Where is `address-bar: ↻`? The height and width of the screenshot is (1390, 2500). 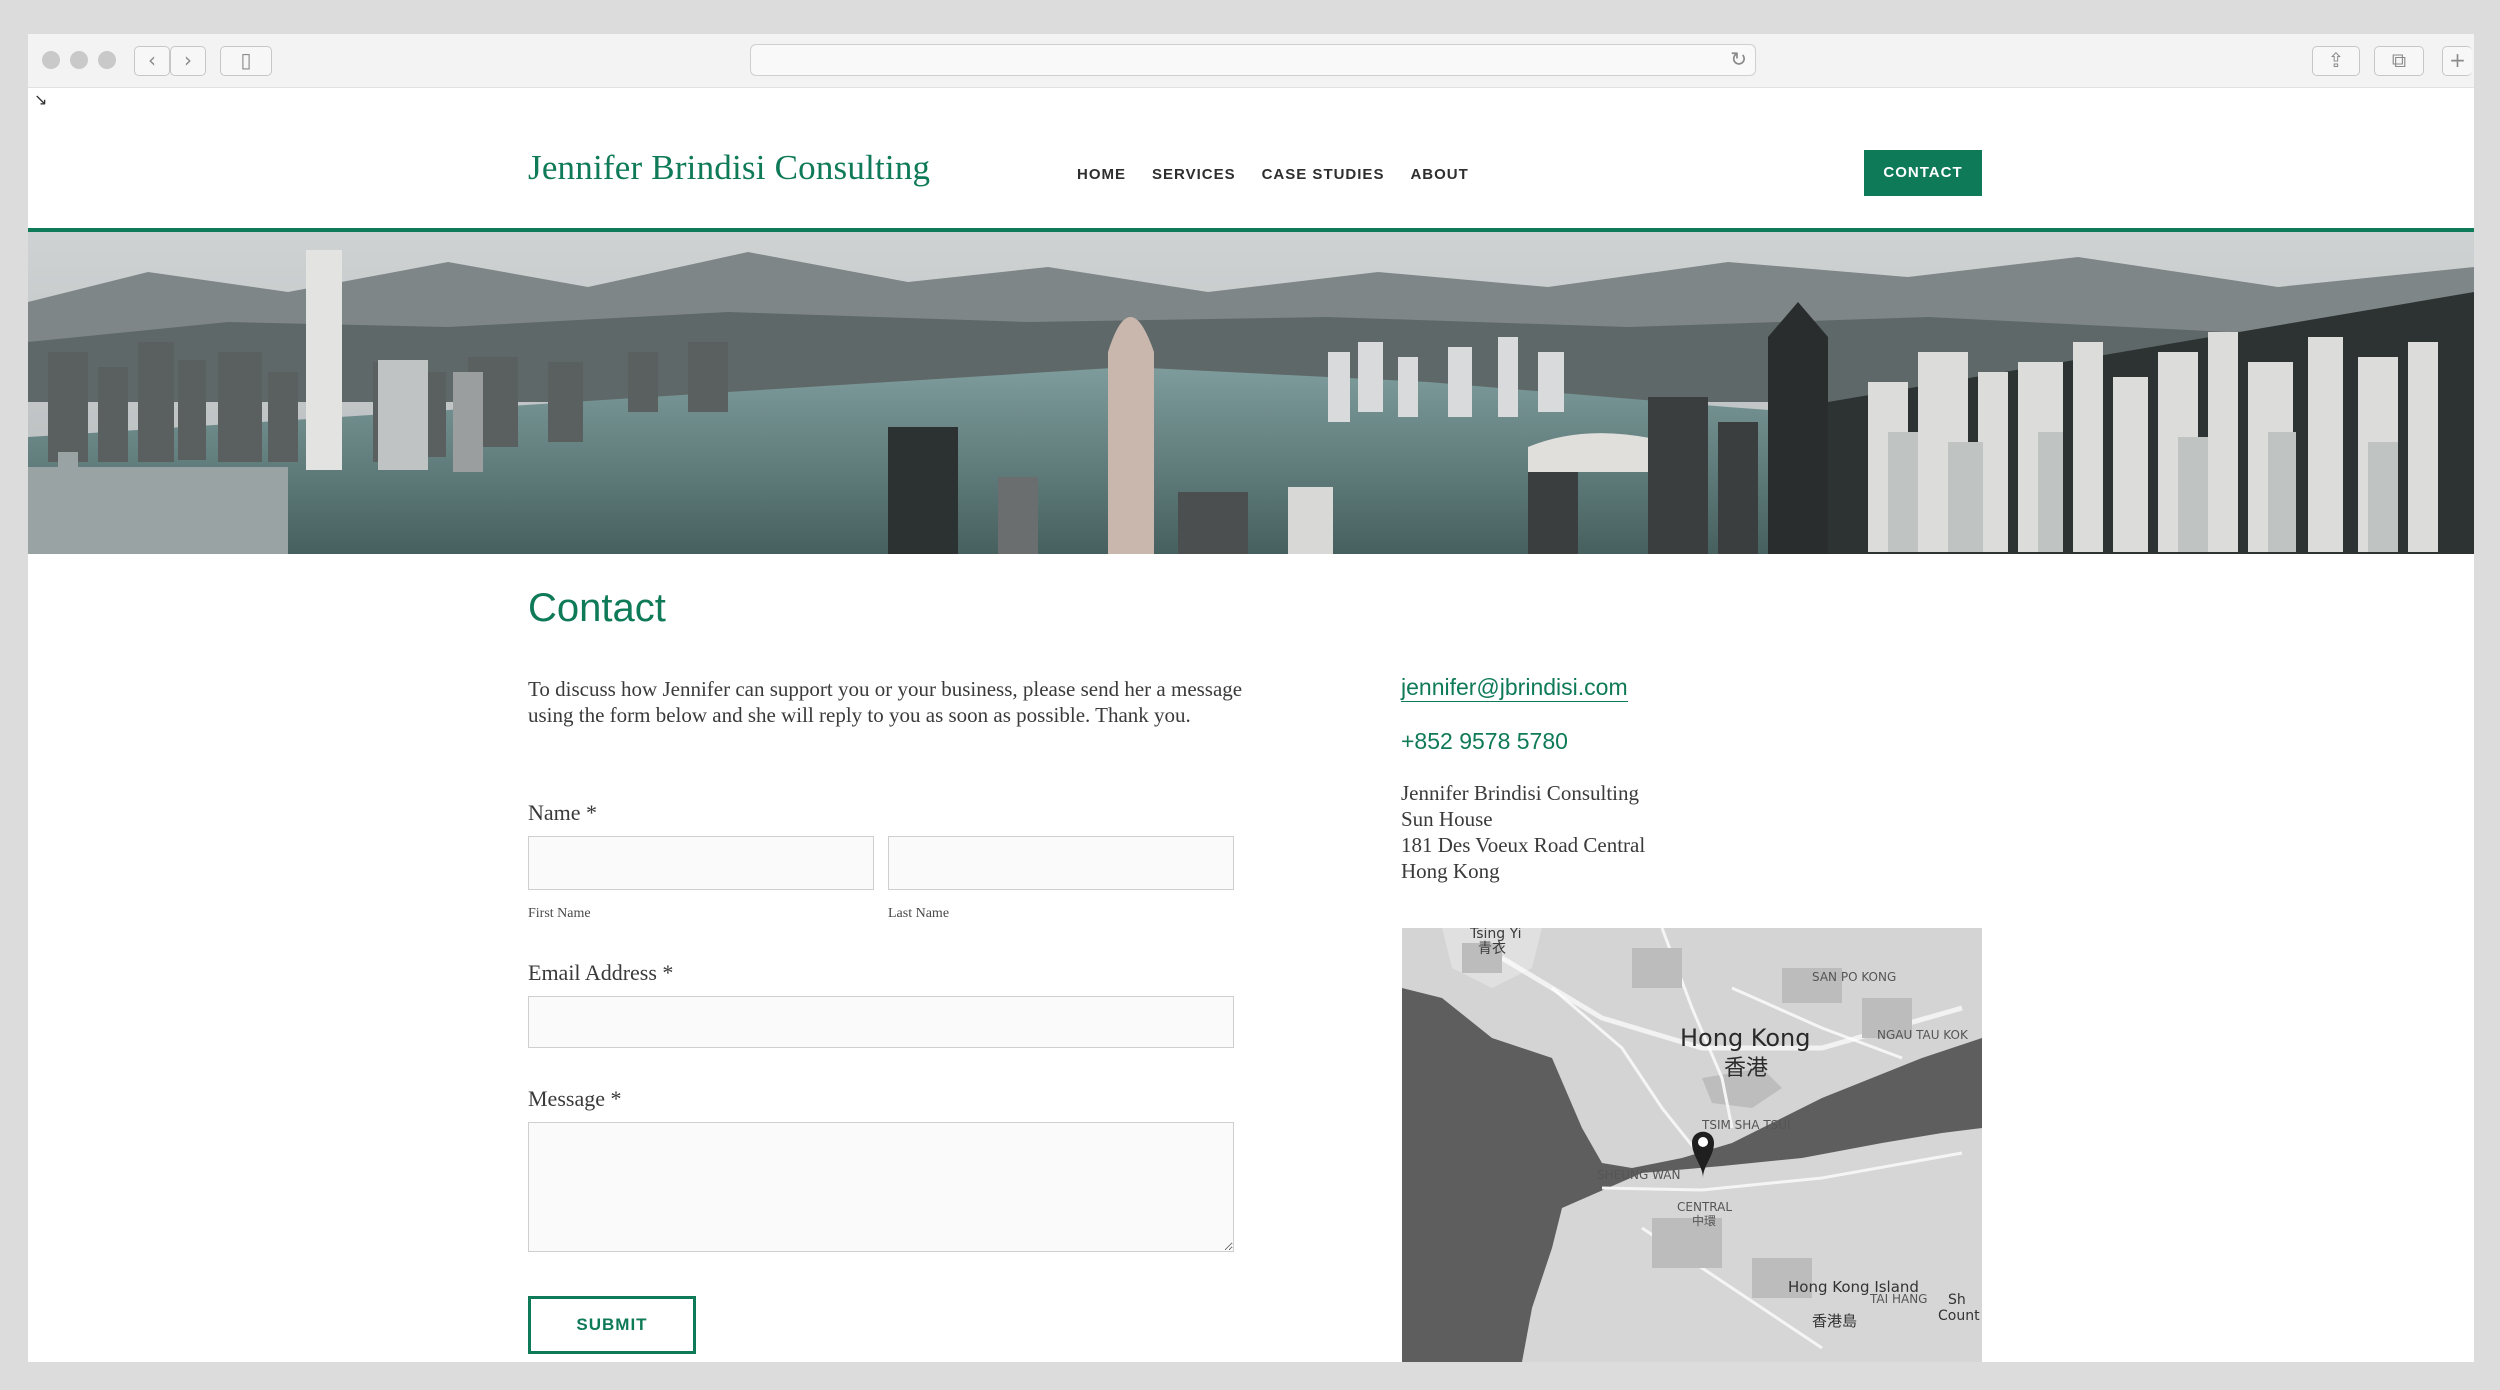
address-bar: ↻ is located at coordinates (1253, 60).